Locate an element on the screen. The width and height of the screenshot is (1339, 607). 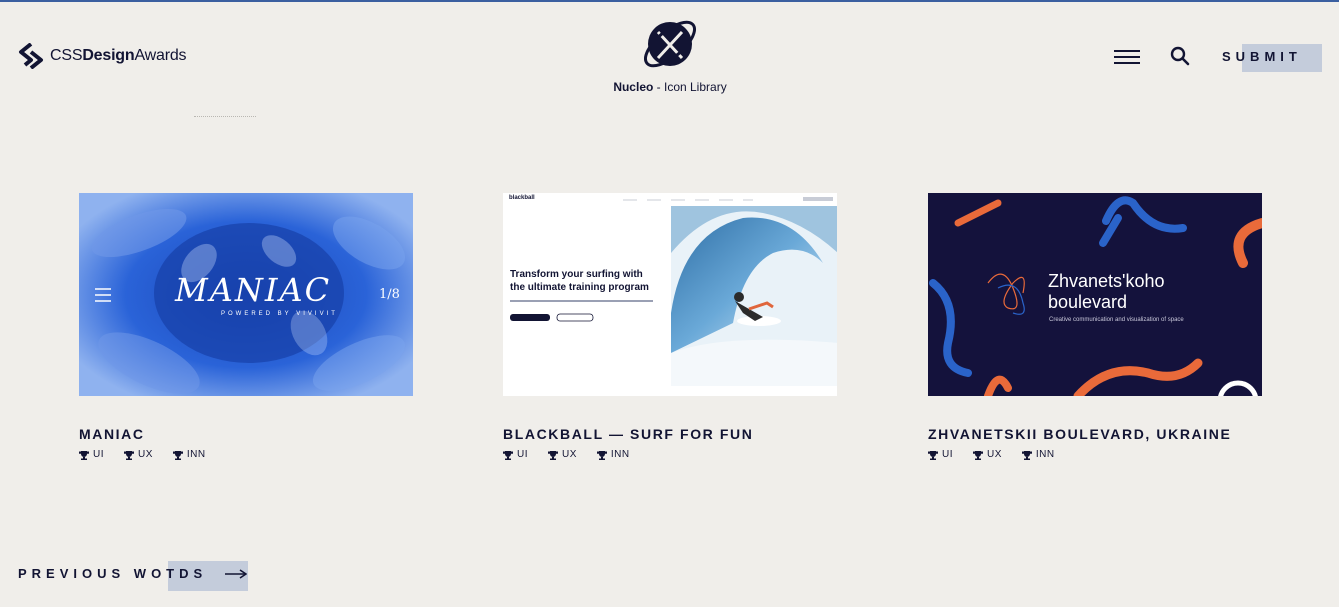
site-logo: CSSDesignAwards is located at coordinates (102, 56).